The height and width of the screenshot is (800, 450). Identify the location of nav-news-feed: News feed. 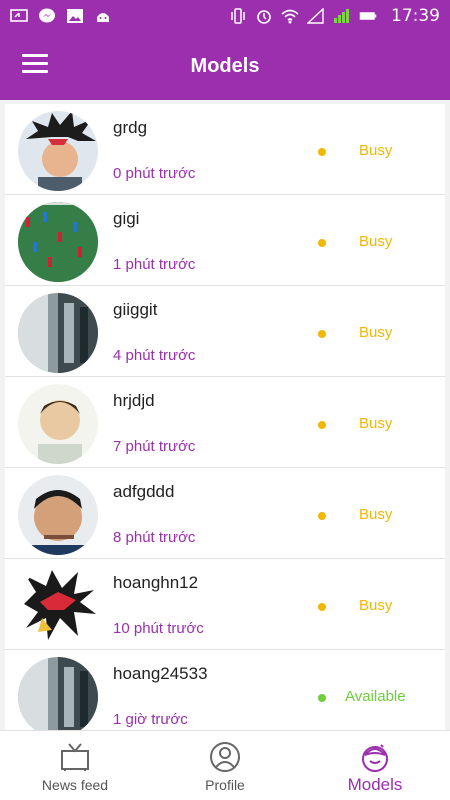
(75, 765).